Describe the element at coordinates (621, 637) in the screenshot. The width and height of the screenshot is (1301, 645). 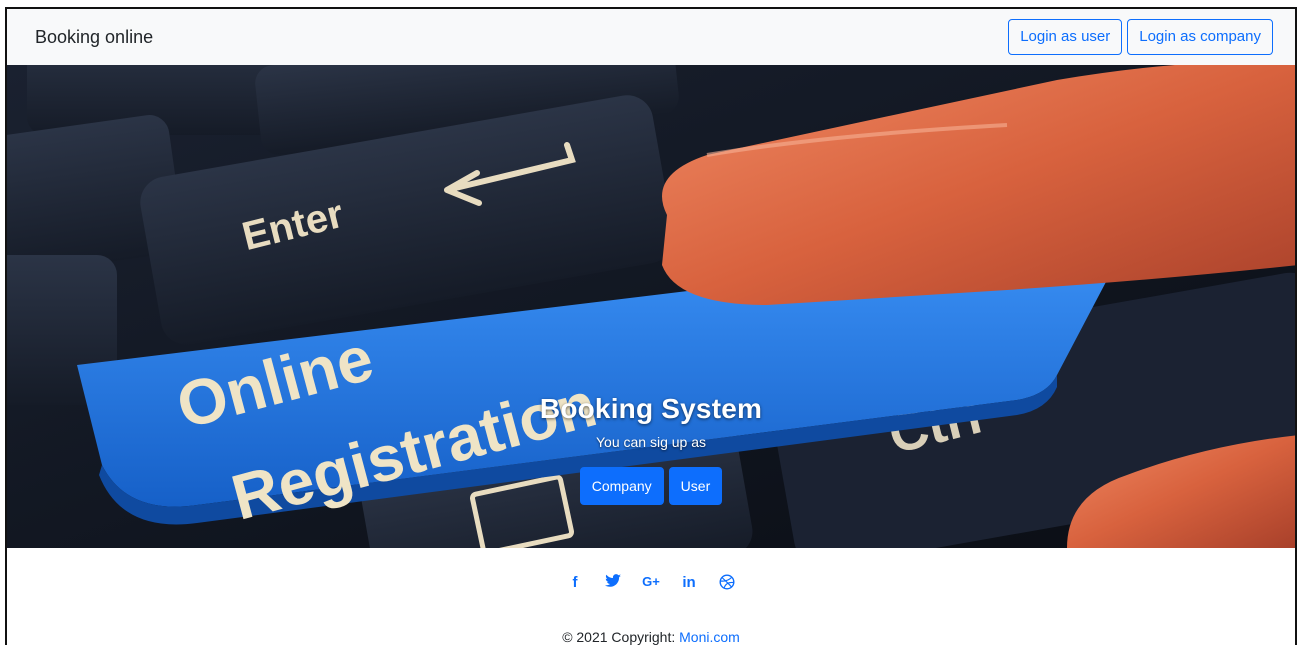
I see `copyright-text: © 2021 Copyright:` at that location.